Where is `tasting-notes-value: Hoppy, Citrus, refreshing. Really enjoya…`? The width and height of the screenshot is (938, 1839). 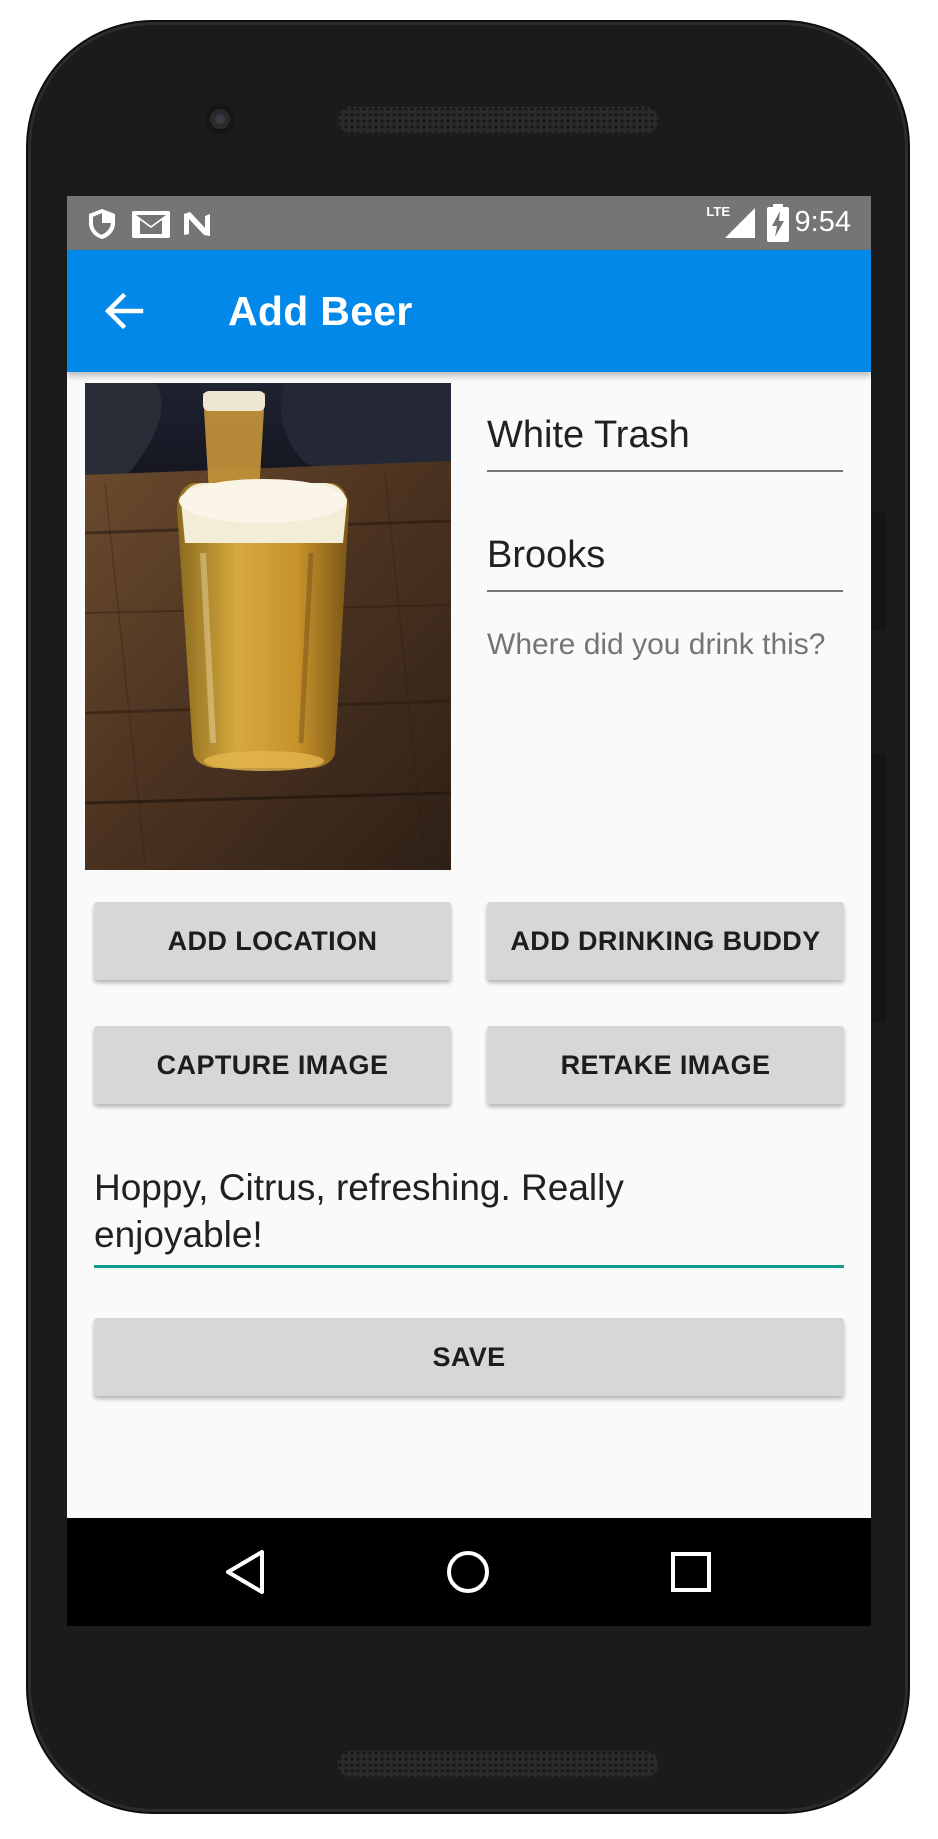 tasting-notes-value: Hoppy, Citrus, refreshing. Really enjoya… is located at coordinates (359, 1211).